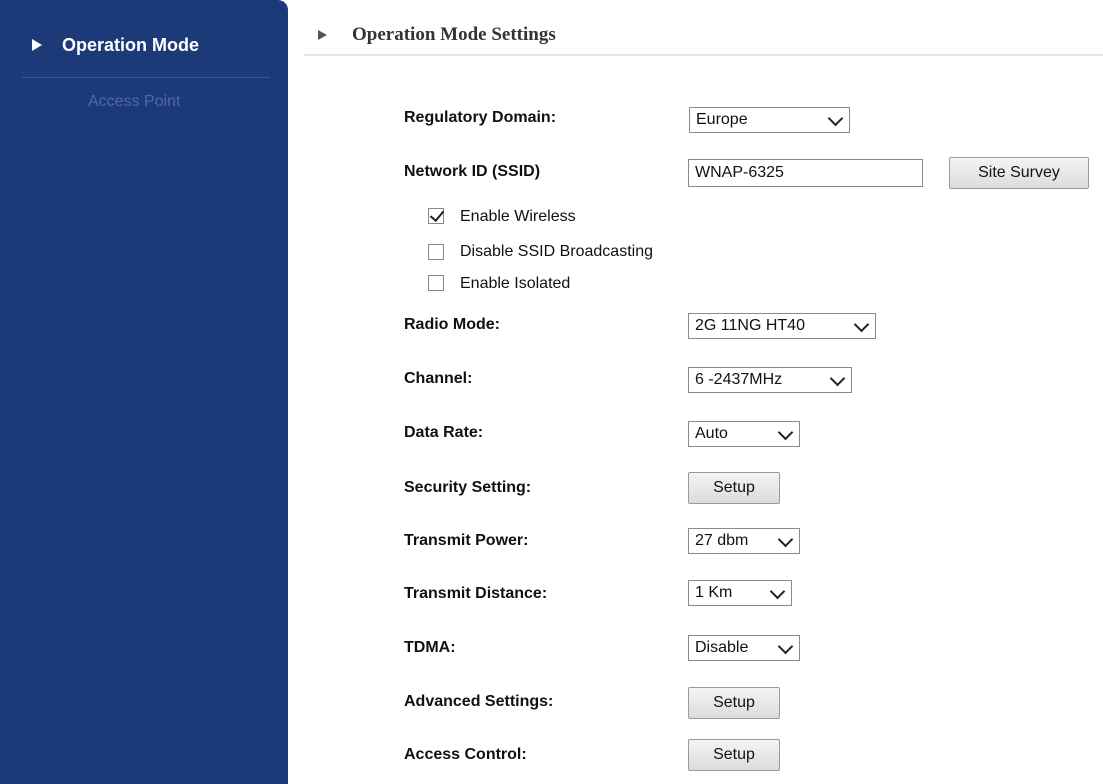  Describe the element at coordinates (556, 251) in the screenshot. I see `disable-ssid-broadcasting-label: Disable SSID Broadcasting` at that location.